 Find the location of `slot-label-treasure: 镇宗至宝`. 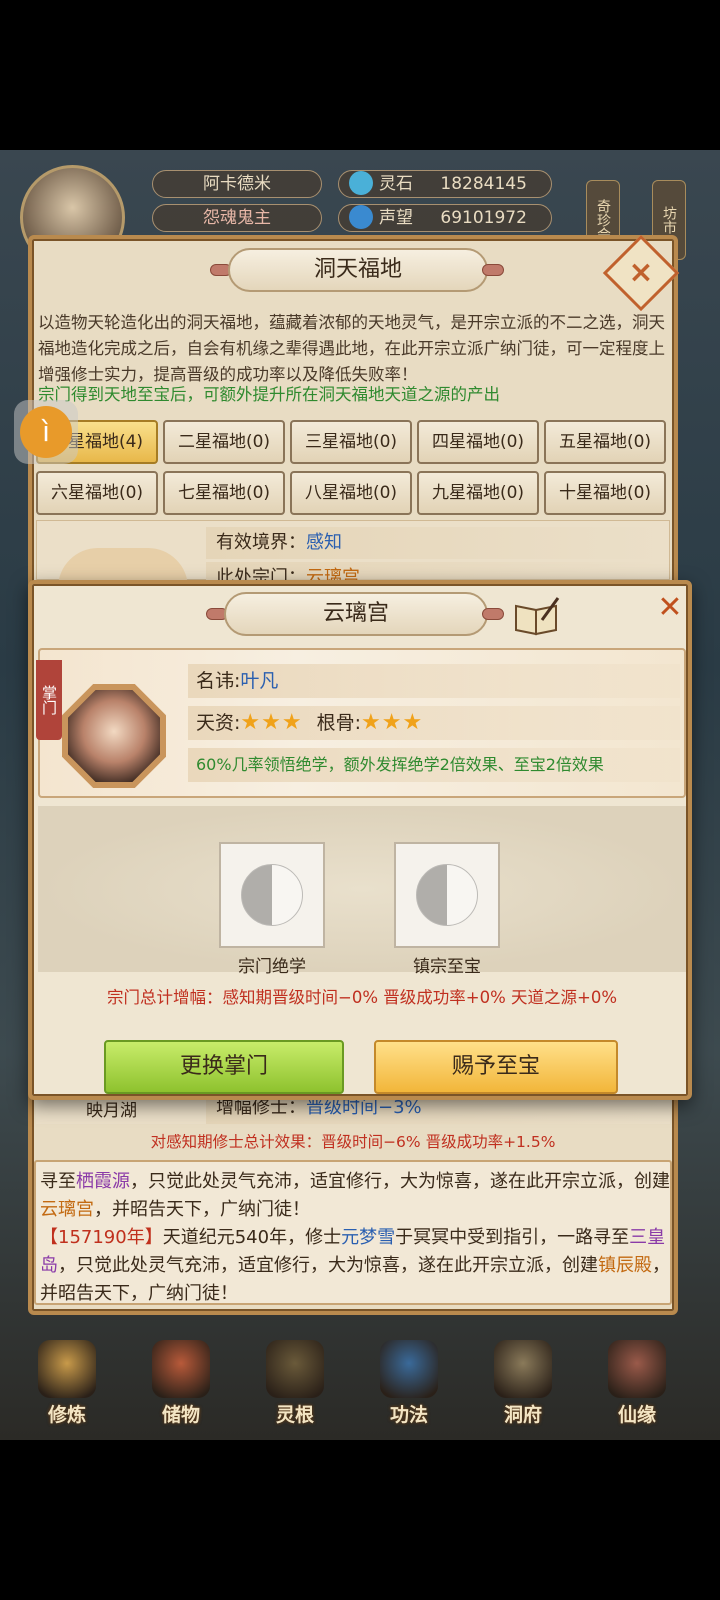

slot-label-treasure: 镇宗至宝 is located at coordinates (447, 967).